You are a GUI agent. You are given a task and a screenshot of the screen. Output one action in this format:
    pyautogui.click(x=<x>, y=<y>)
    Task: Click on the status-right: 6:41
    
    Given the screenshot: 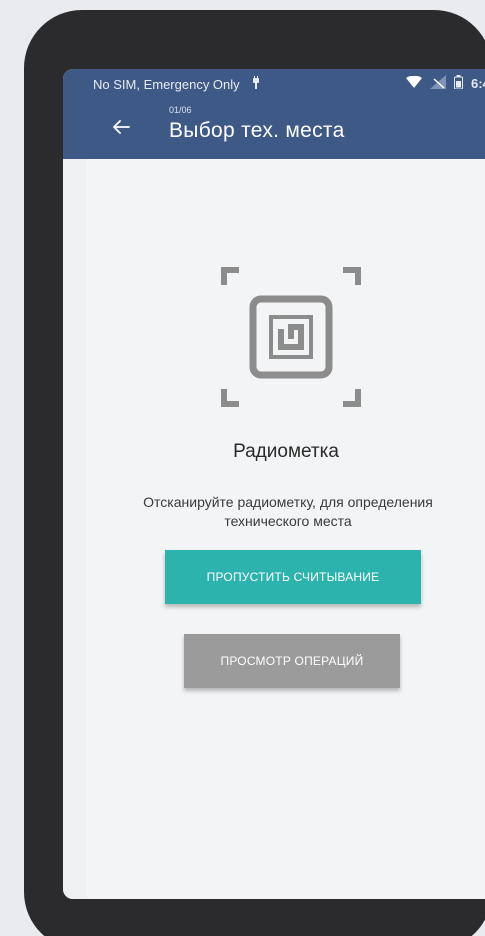 What is the action you would take?
    pyautogui.click(x=445, y=83)
    